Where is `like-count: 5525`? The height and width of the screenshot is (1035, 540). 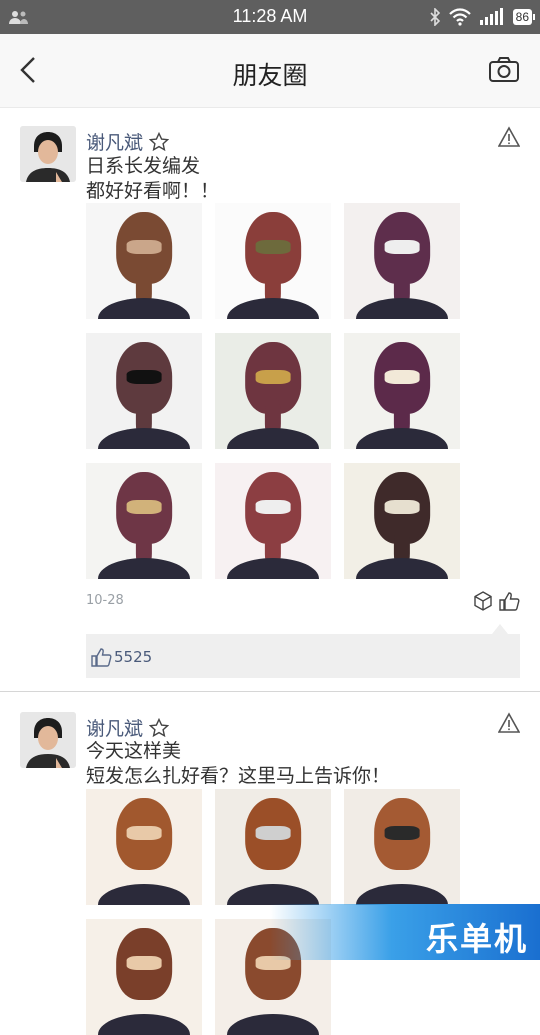 like-count: 5525 is located at coordinates (133, 657).